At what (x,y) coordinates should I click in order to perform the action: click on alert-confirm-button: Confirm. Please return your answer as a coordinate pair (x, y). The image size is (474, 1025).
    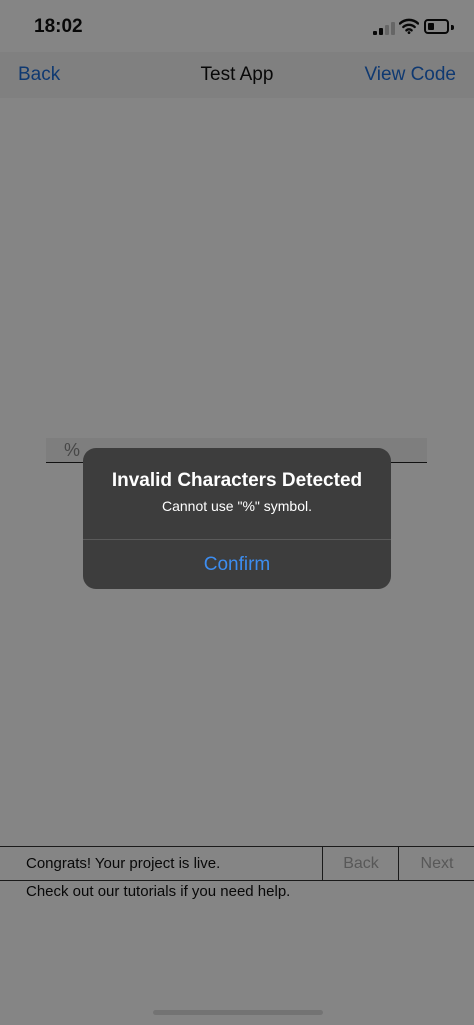
    Looking at the image, I should click on (237, 564).